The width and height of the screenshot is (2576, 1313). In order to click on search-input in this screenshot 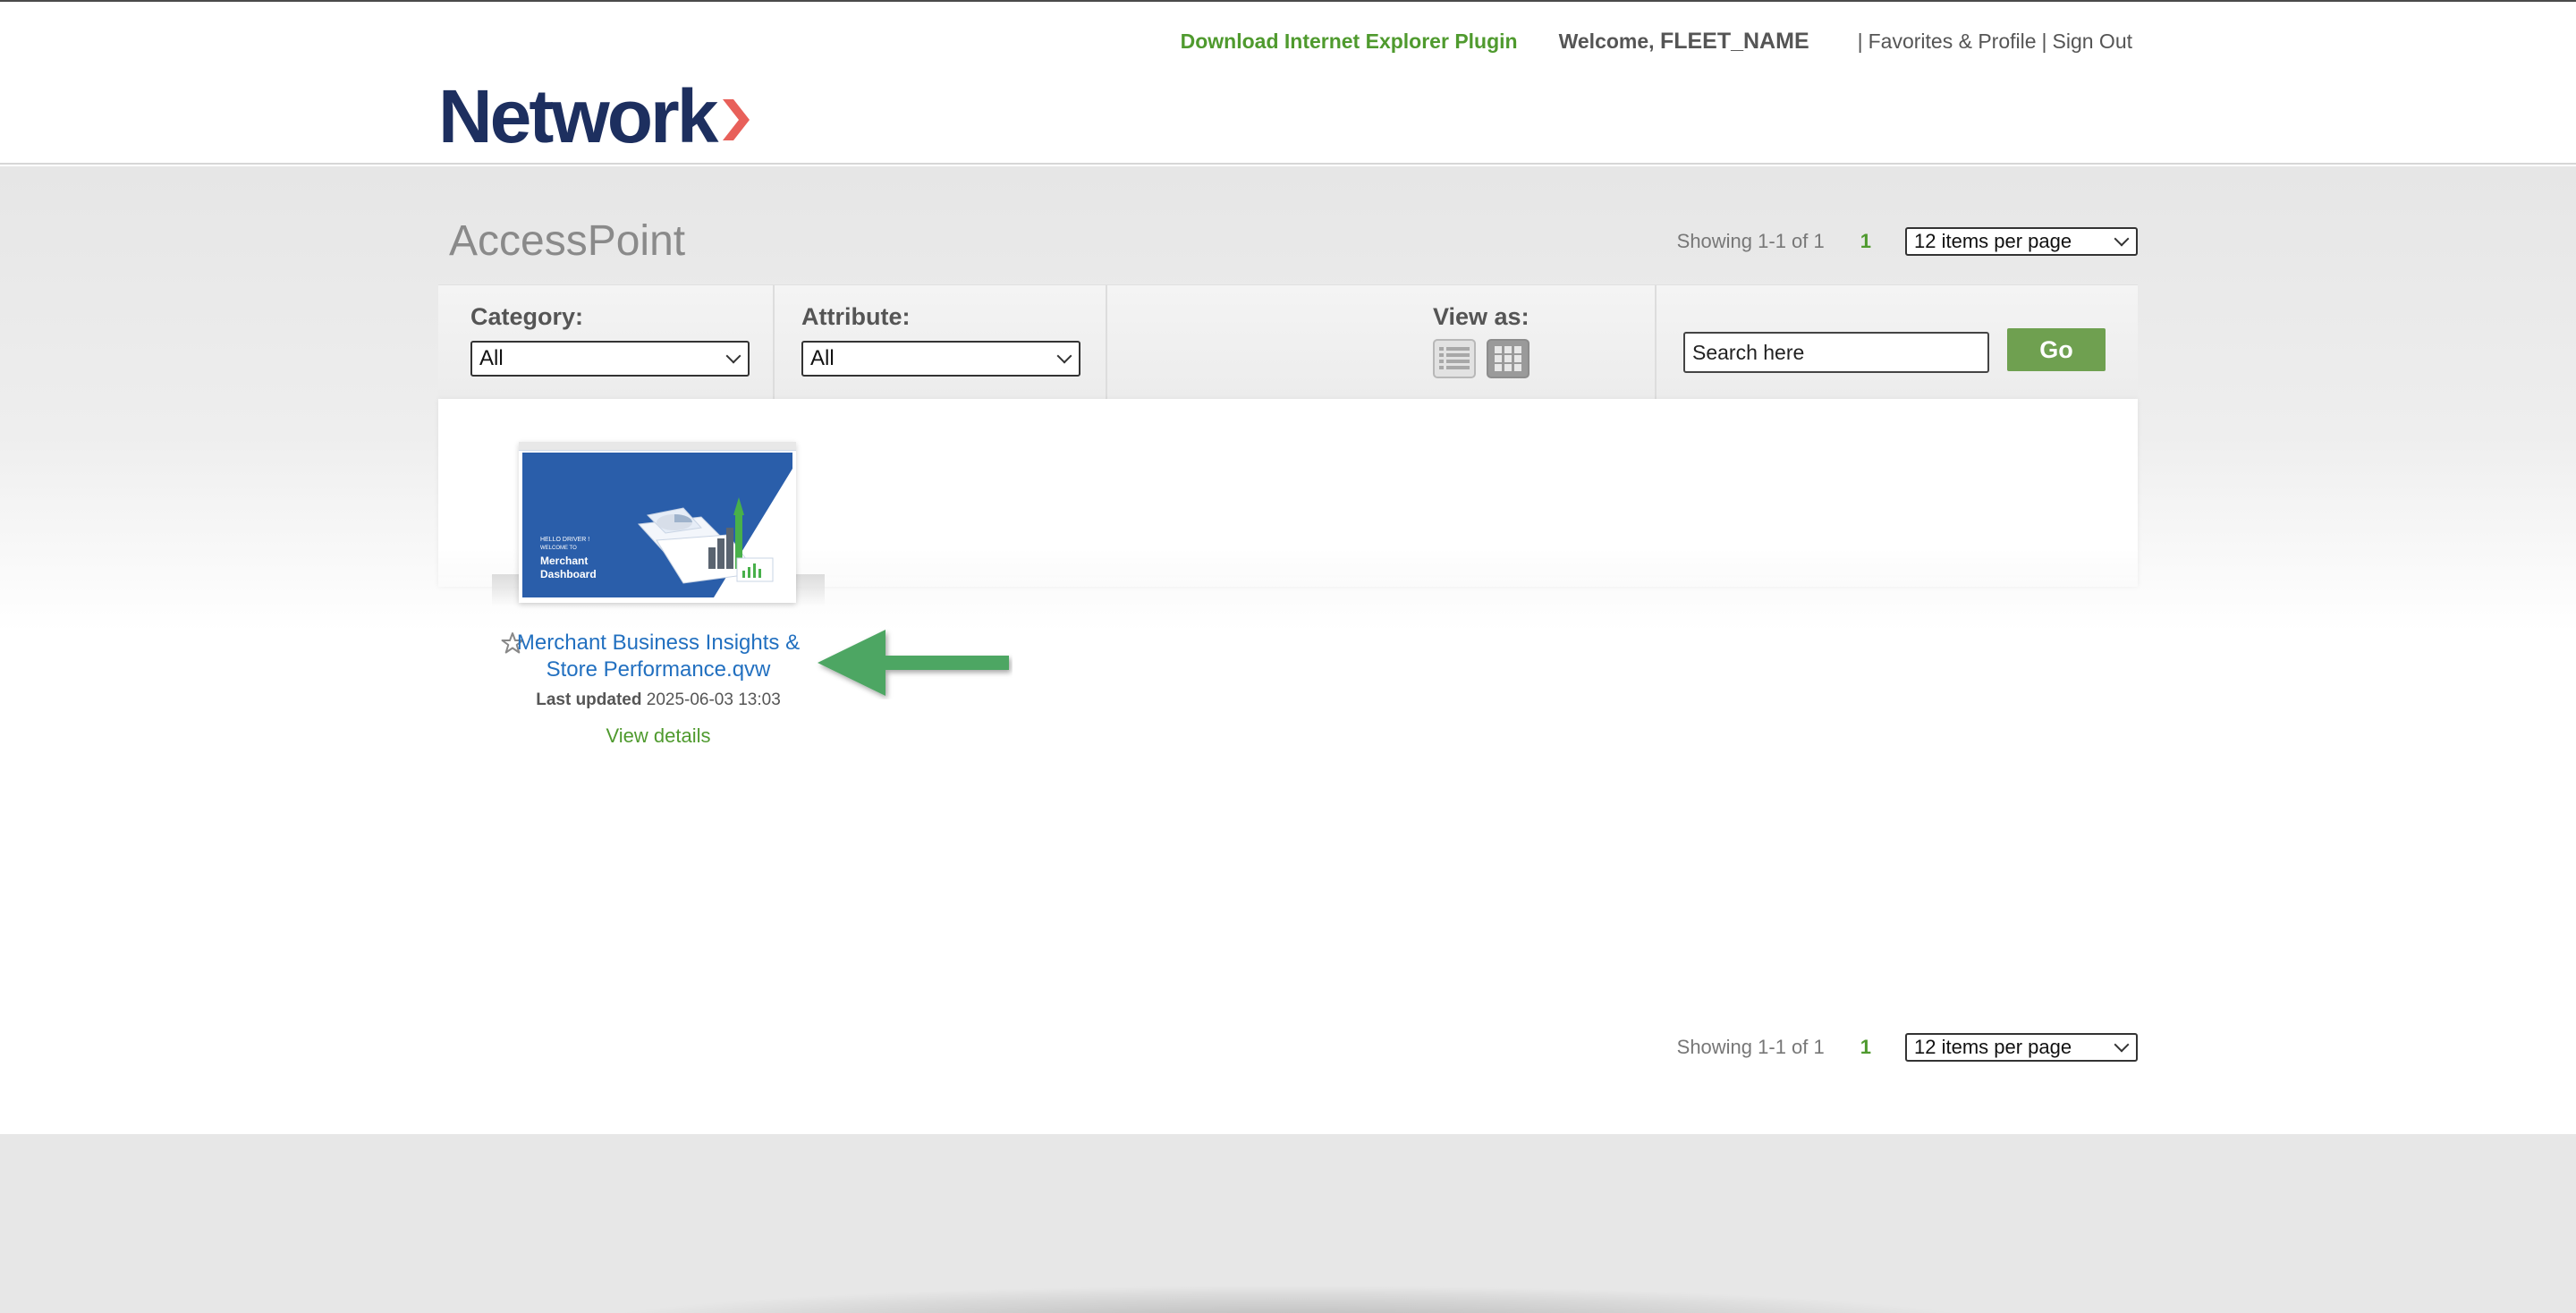, I will do `click(1836, 352)`.